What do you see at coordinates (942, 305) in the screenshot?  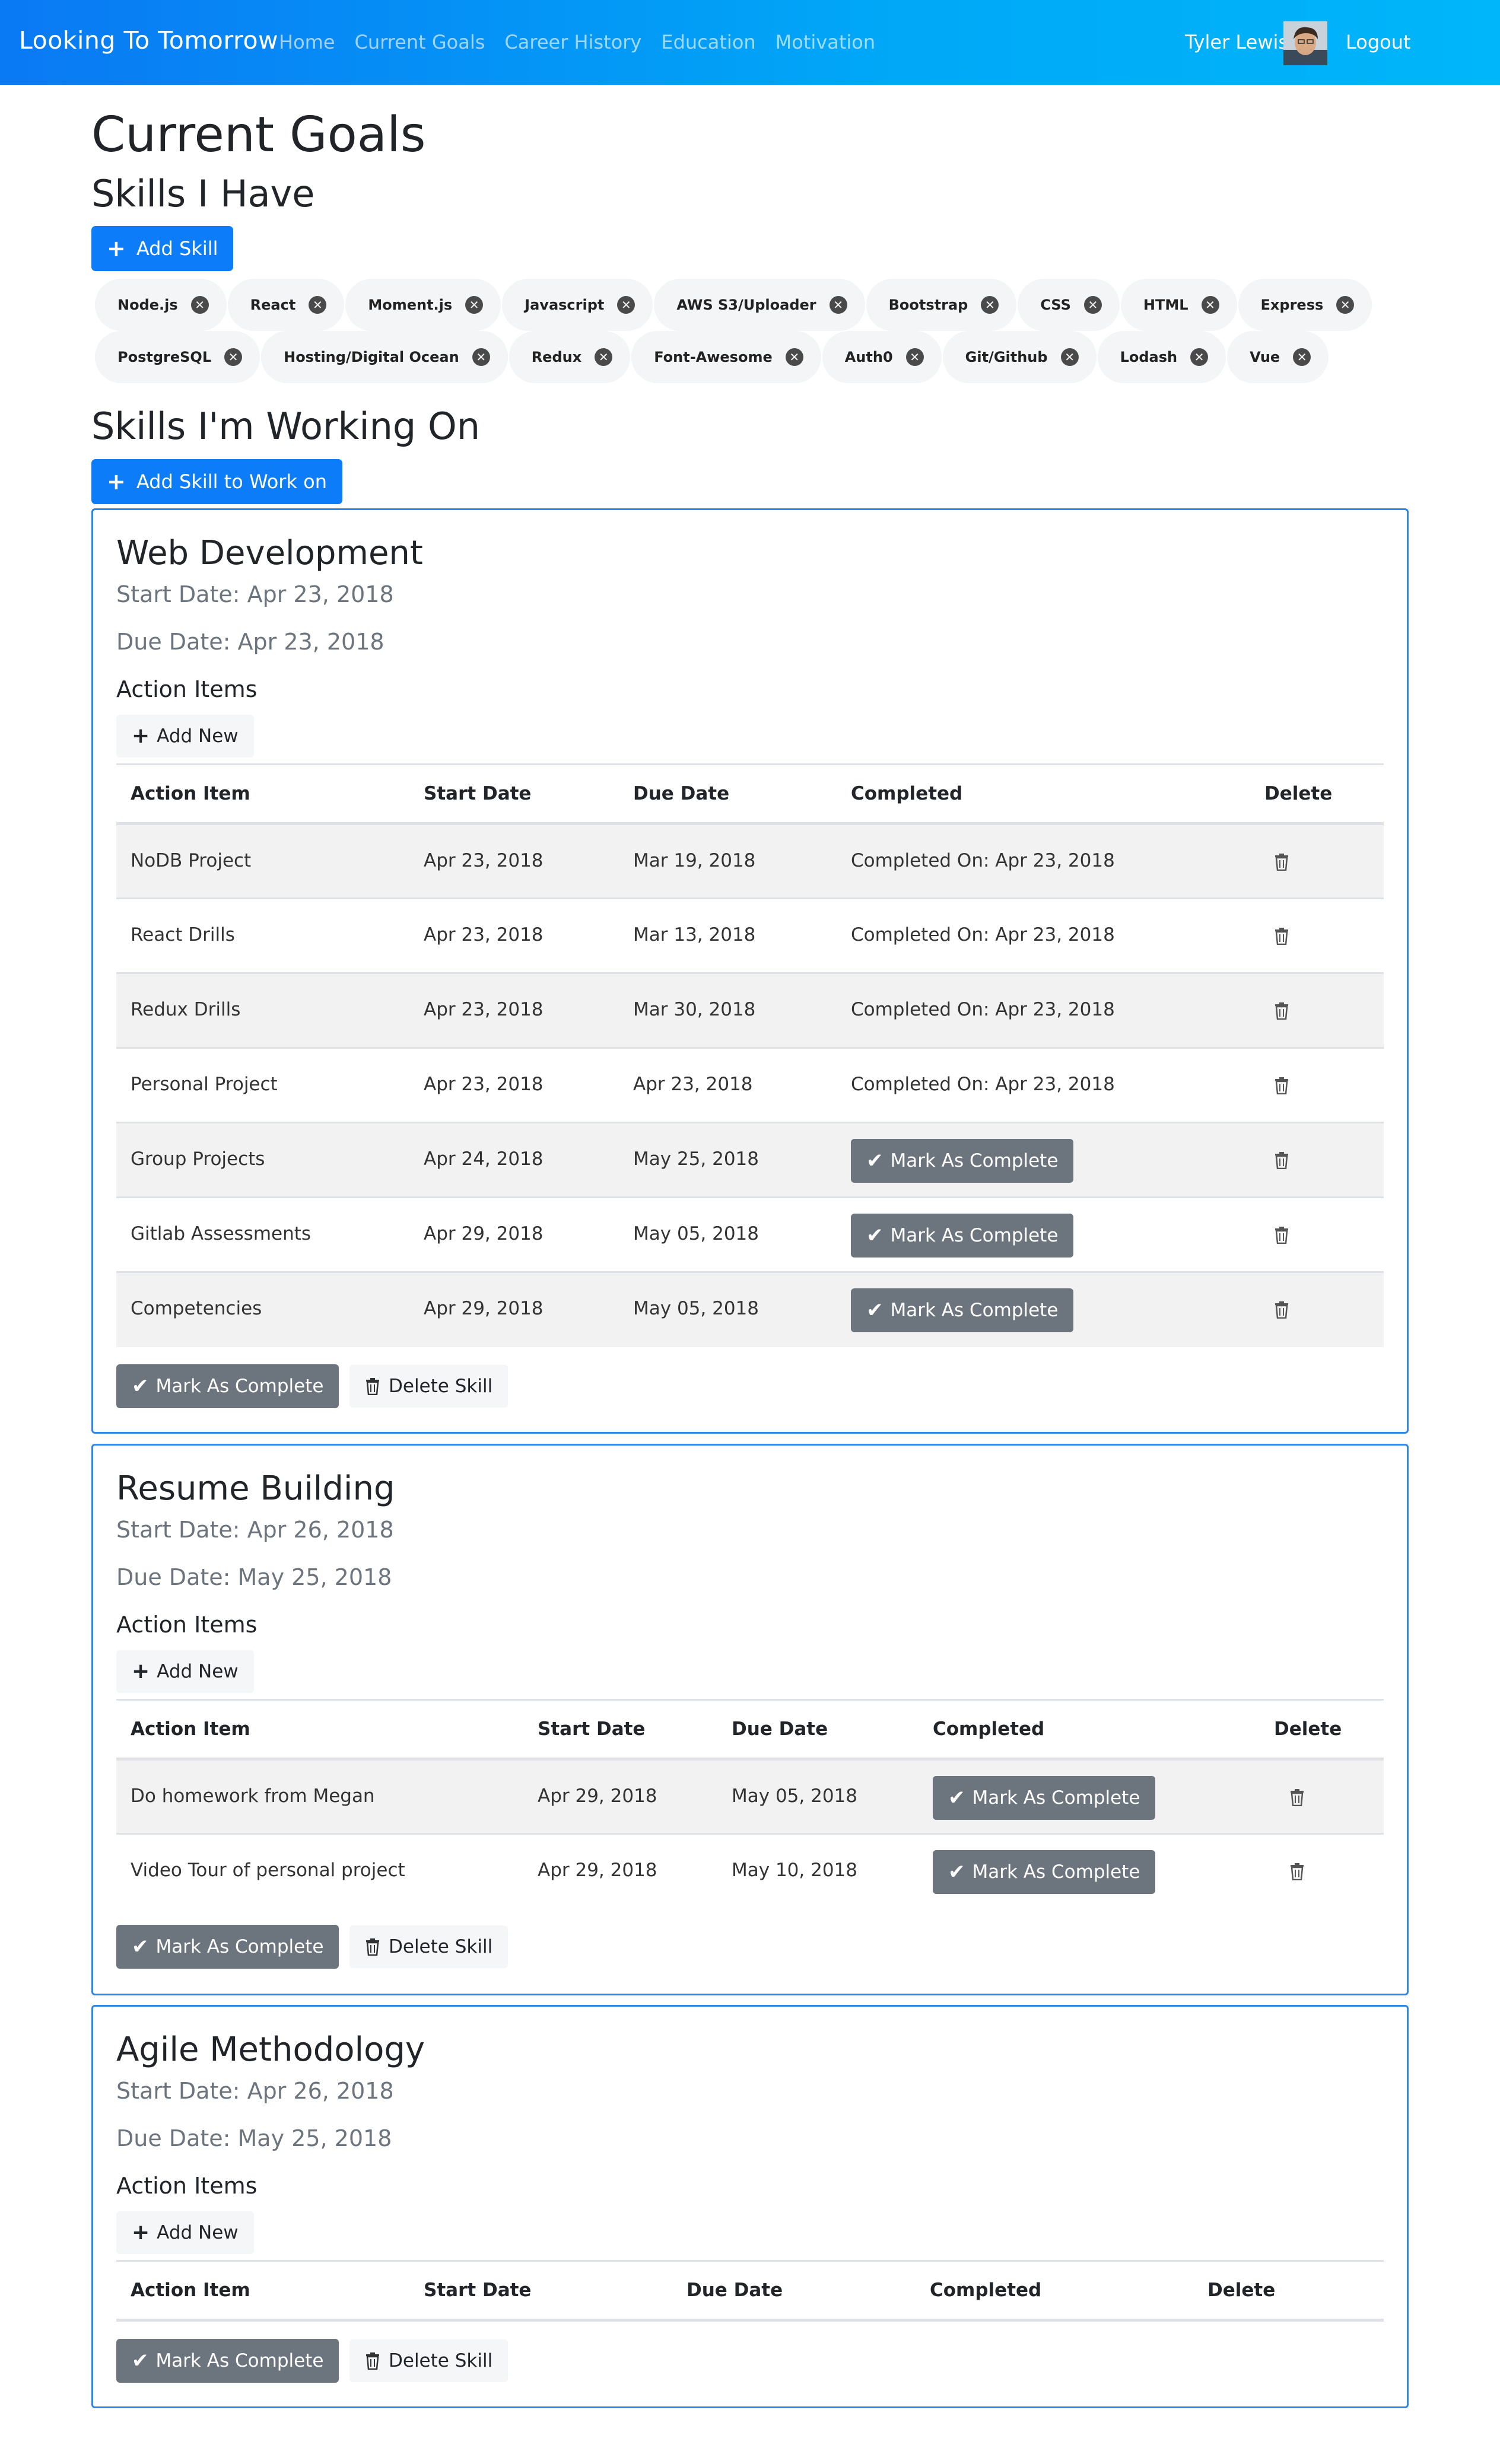 I see `skill-chip: Bootstrap ✕` at bounding box center [942, 305].